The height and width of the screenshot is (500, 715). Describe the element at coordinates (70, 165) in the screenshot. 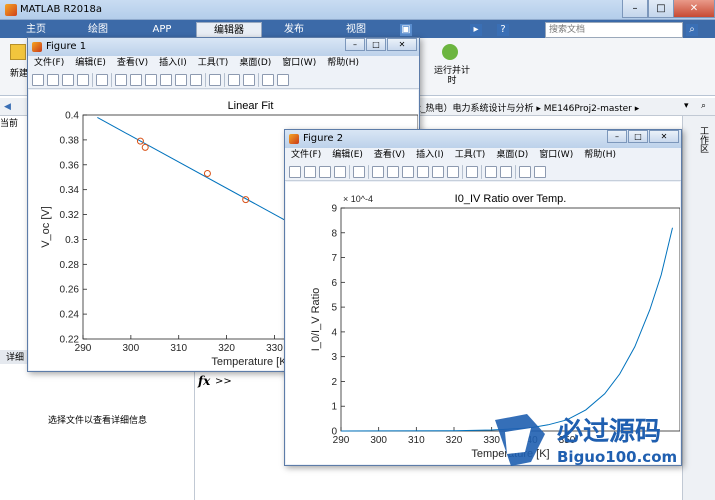

I see `y-tick-label: 0.36` at that location.